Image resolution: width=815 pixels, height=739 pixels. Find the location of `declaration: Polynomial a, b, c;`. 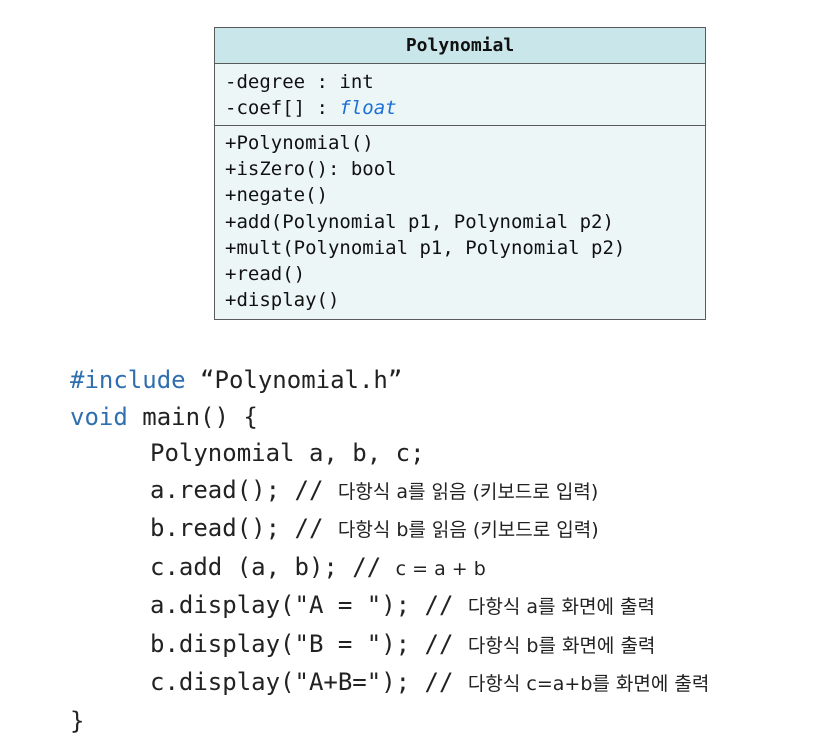

declaration: Polynomial a, b, c; is located at coordinates (287, 453).